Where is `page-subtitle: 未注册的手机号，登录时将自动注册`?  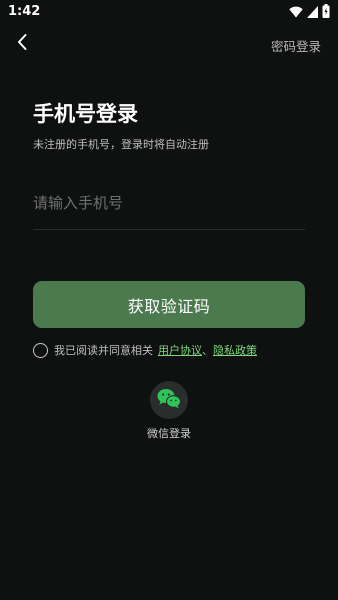 page-subtitle: 未注册的手机号，登录时将自动注册 is located at coordinates (121, 144).